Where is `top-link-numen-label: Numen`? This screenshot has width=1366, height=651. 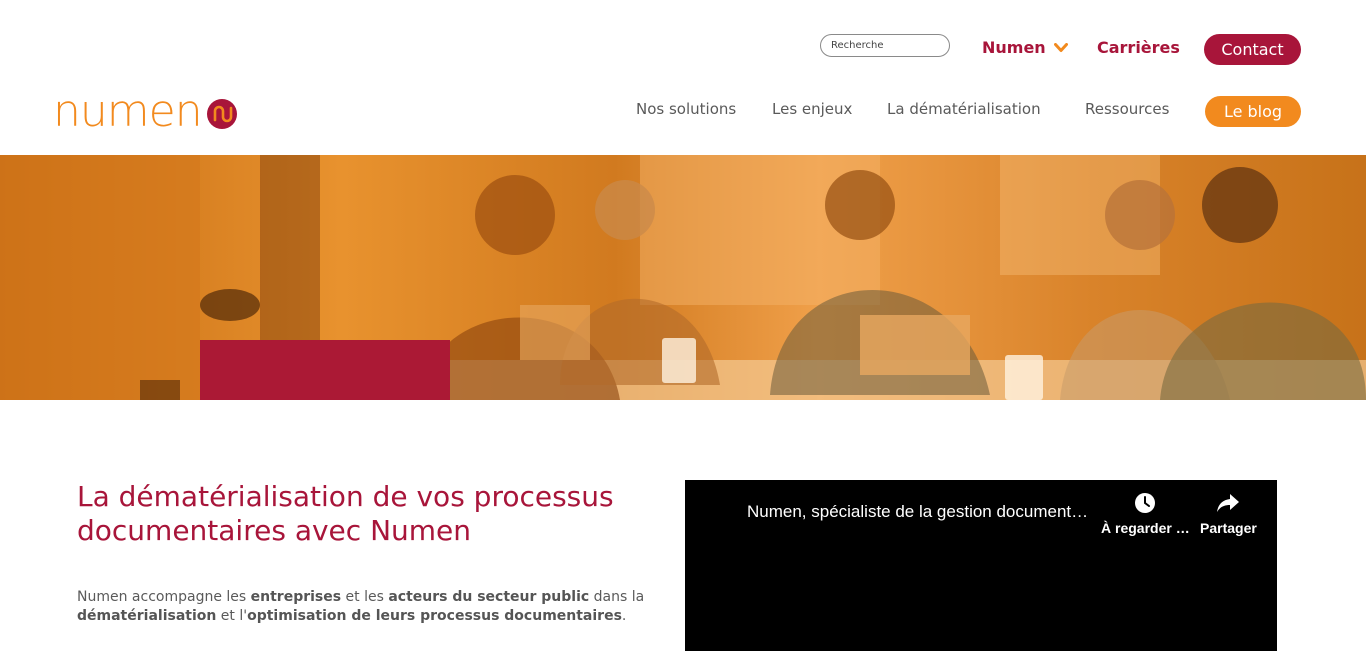
top-link-numen-label: Numen is located at coordinates (1014, 47).